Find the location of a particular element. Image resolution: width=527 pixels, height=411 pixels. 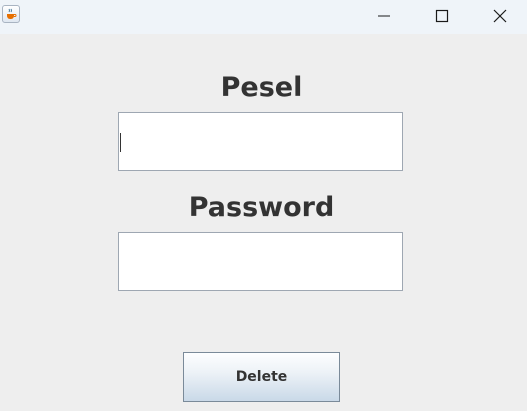

minimize-icon is located at coordinates (384, 16).